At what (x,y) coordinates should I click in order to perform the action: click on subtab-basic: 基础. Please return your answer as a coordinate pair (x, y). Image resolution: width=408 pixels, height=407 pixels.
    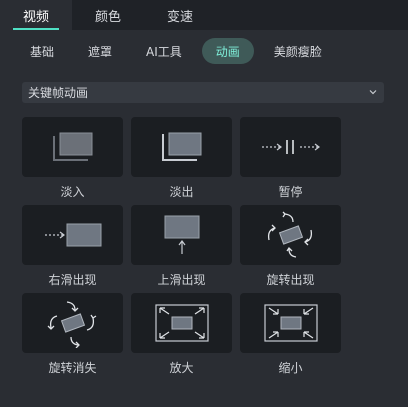
    Looking at the image, I should click on (42, 51).